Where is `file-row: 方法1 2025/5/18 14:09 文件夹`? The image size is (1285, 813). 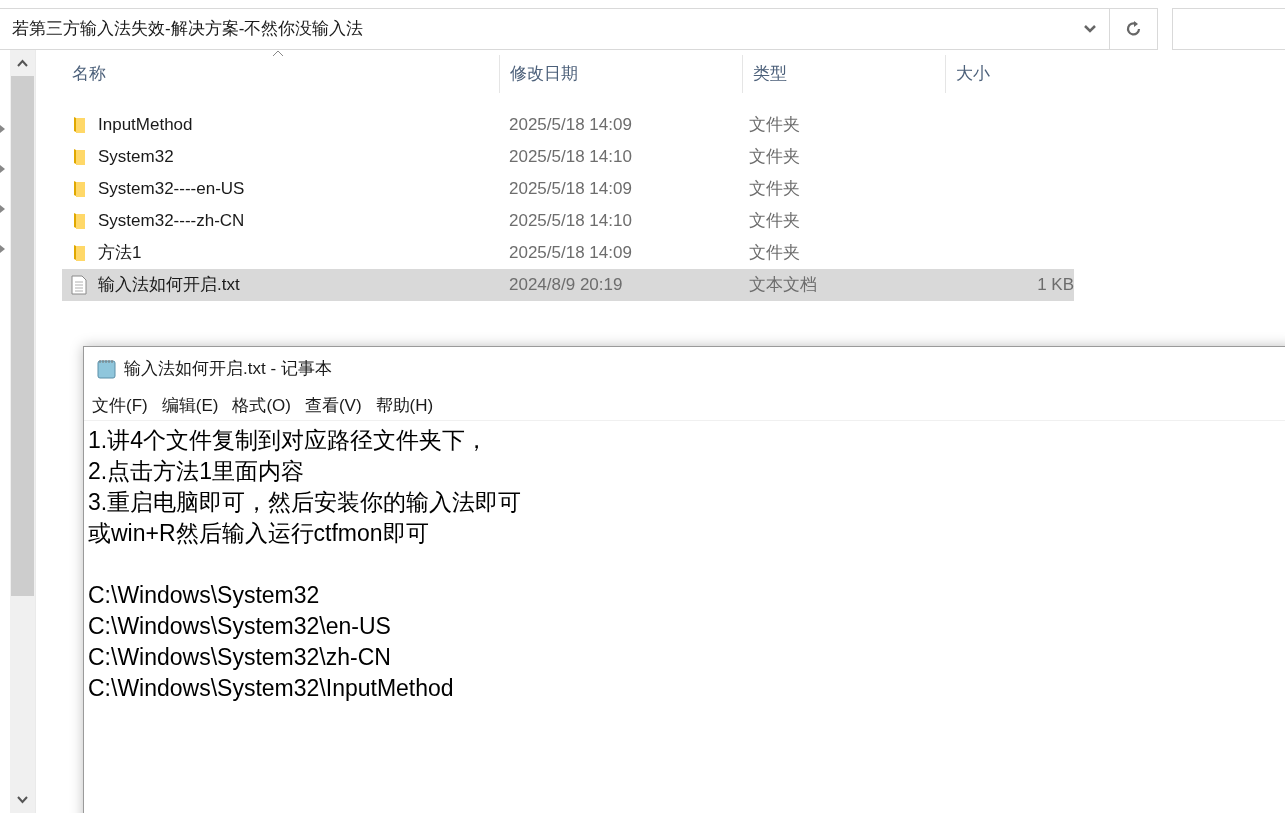 file-row: 方法1 2025/5/18 14:09 文件夹 is located at coordinates (568, 253).